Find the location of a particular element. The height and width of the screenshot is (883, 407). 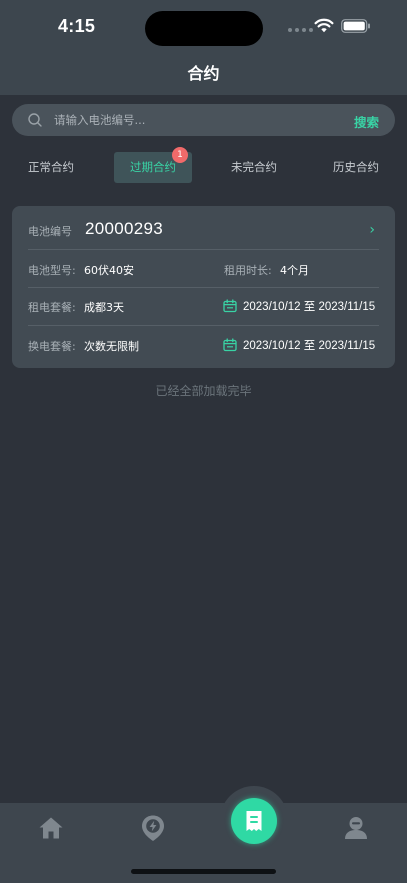

search-icon is located at coordinates (35, 120).